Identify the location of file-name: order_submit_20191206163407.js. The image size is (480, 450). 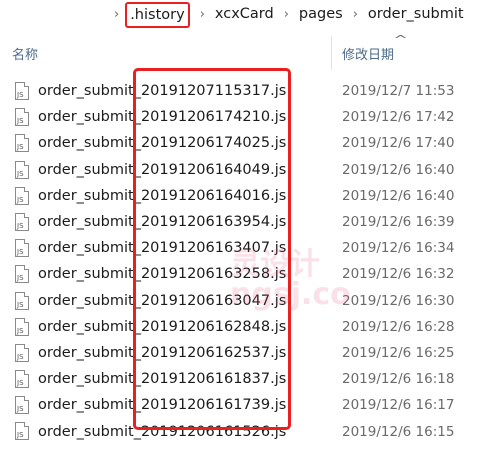
(162, 248).